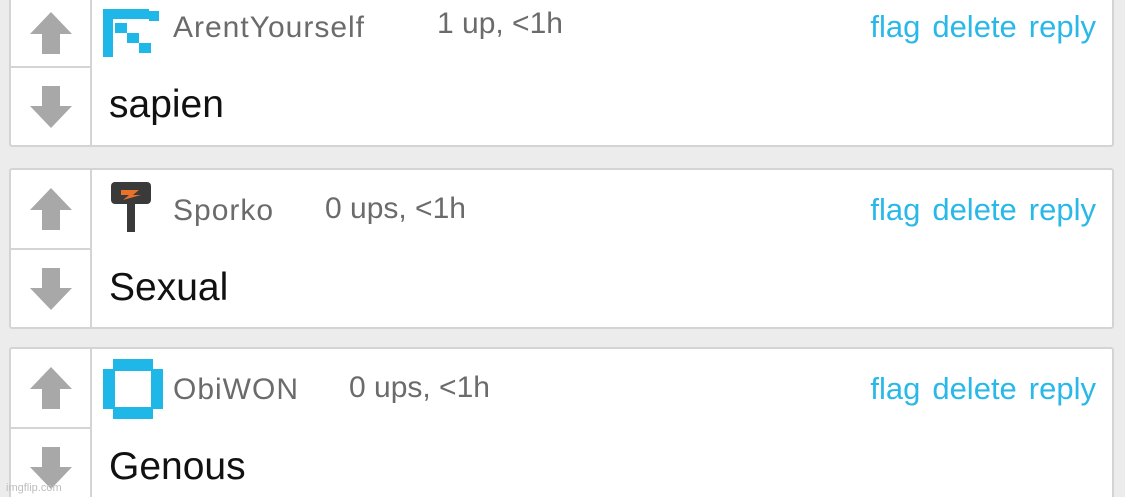 Image resolution: width=1125 pixels, height=497 pixels. I want to click on username-link: ObiWON, so click(236, 390).